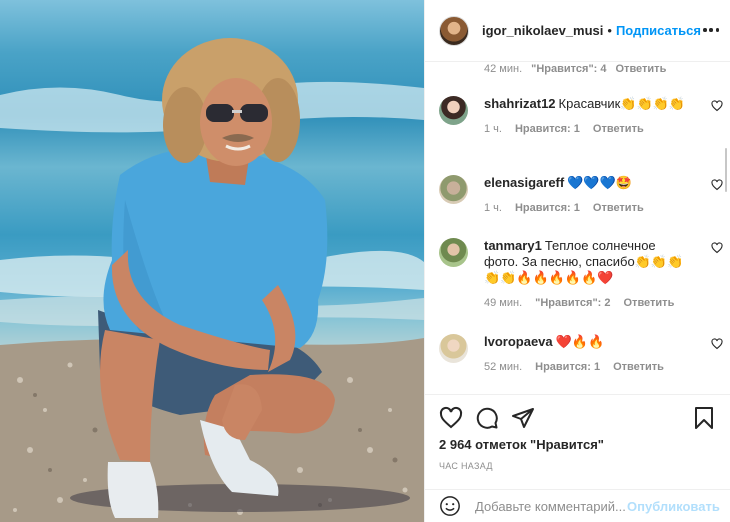 The height and width of the screenshot is (522, 730). What do you see at coordinates (704, 418) in the screenshot?
I see `bookmark-icon` at bounding box center [704, 418].